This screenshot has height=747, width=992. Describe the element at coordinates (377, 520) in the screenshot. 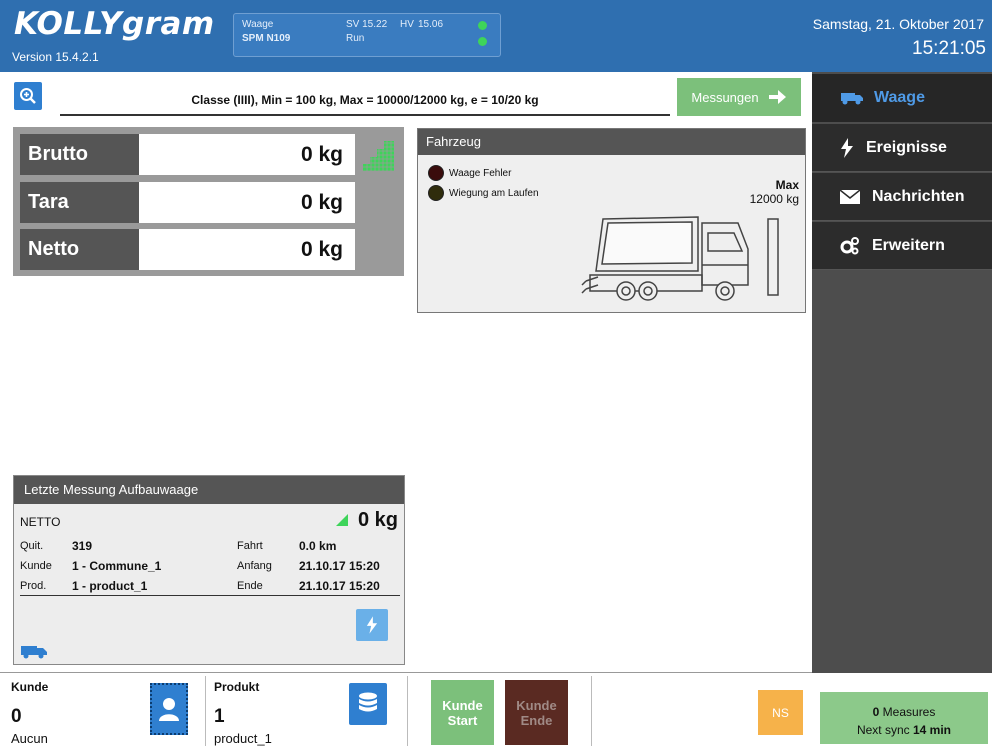

I see `last-netto-value: 0 kg` at that location.